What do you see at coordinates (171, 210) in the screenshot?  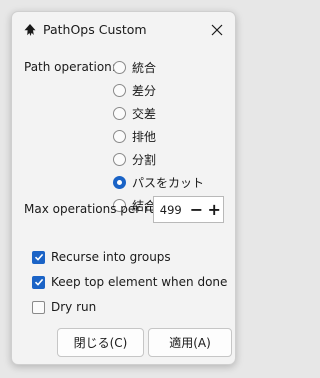 I see `max-operations-input: 499` at bounding box center [171, 210].